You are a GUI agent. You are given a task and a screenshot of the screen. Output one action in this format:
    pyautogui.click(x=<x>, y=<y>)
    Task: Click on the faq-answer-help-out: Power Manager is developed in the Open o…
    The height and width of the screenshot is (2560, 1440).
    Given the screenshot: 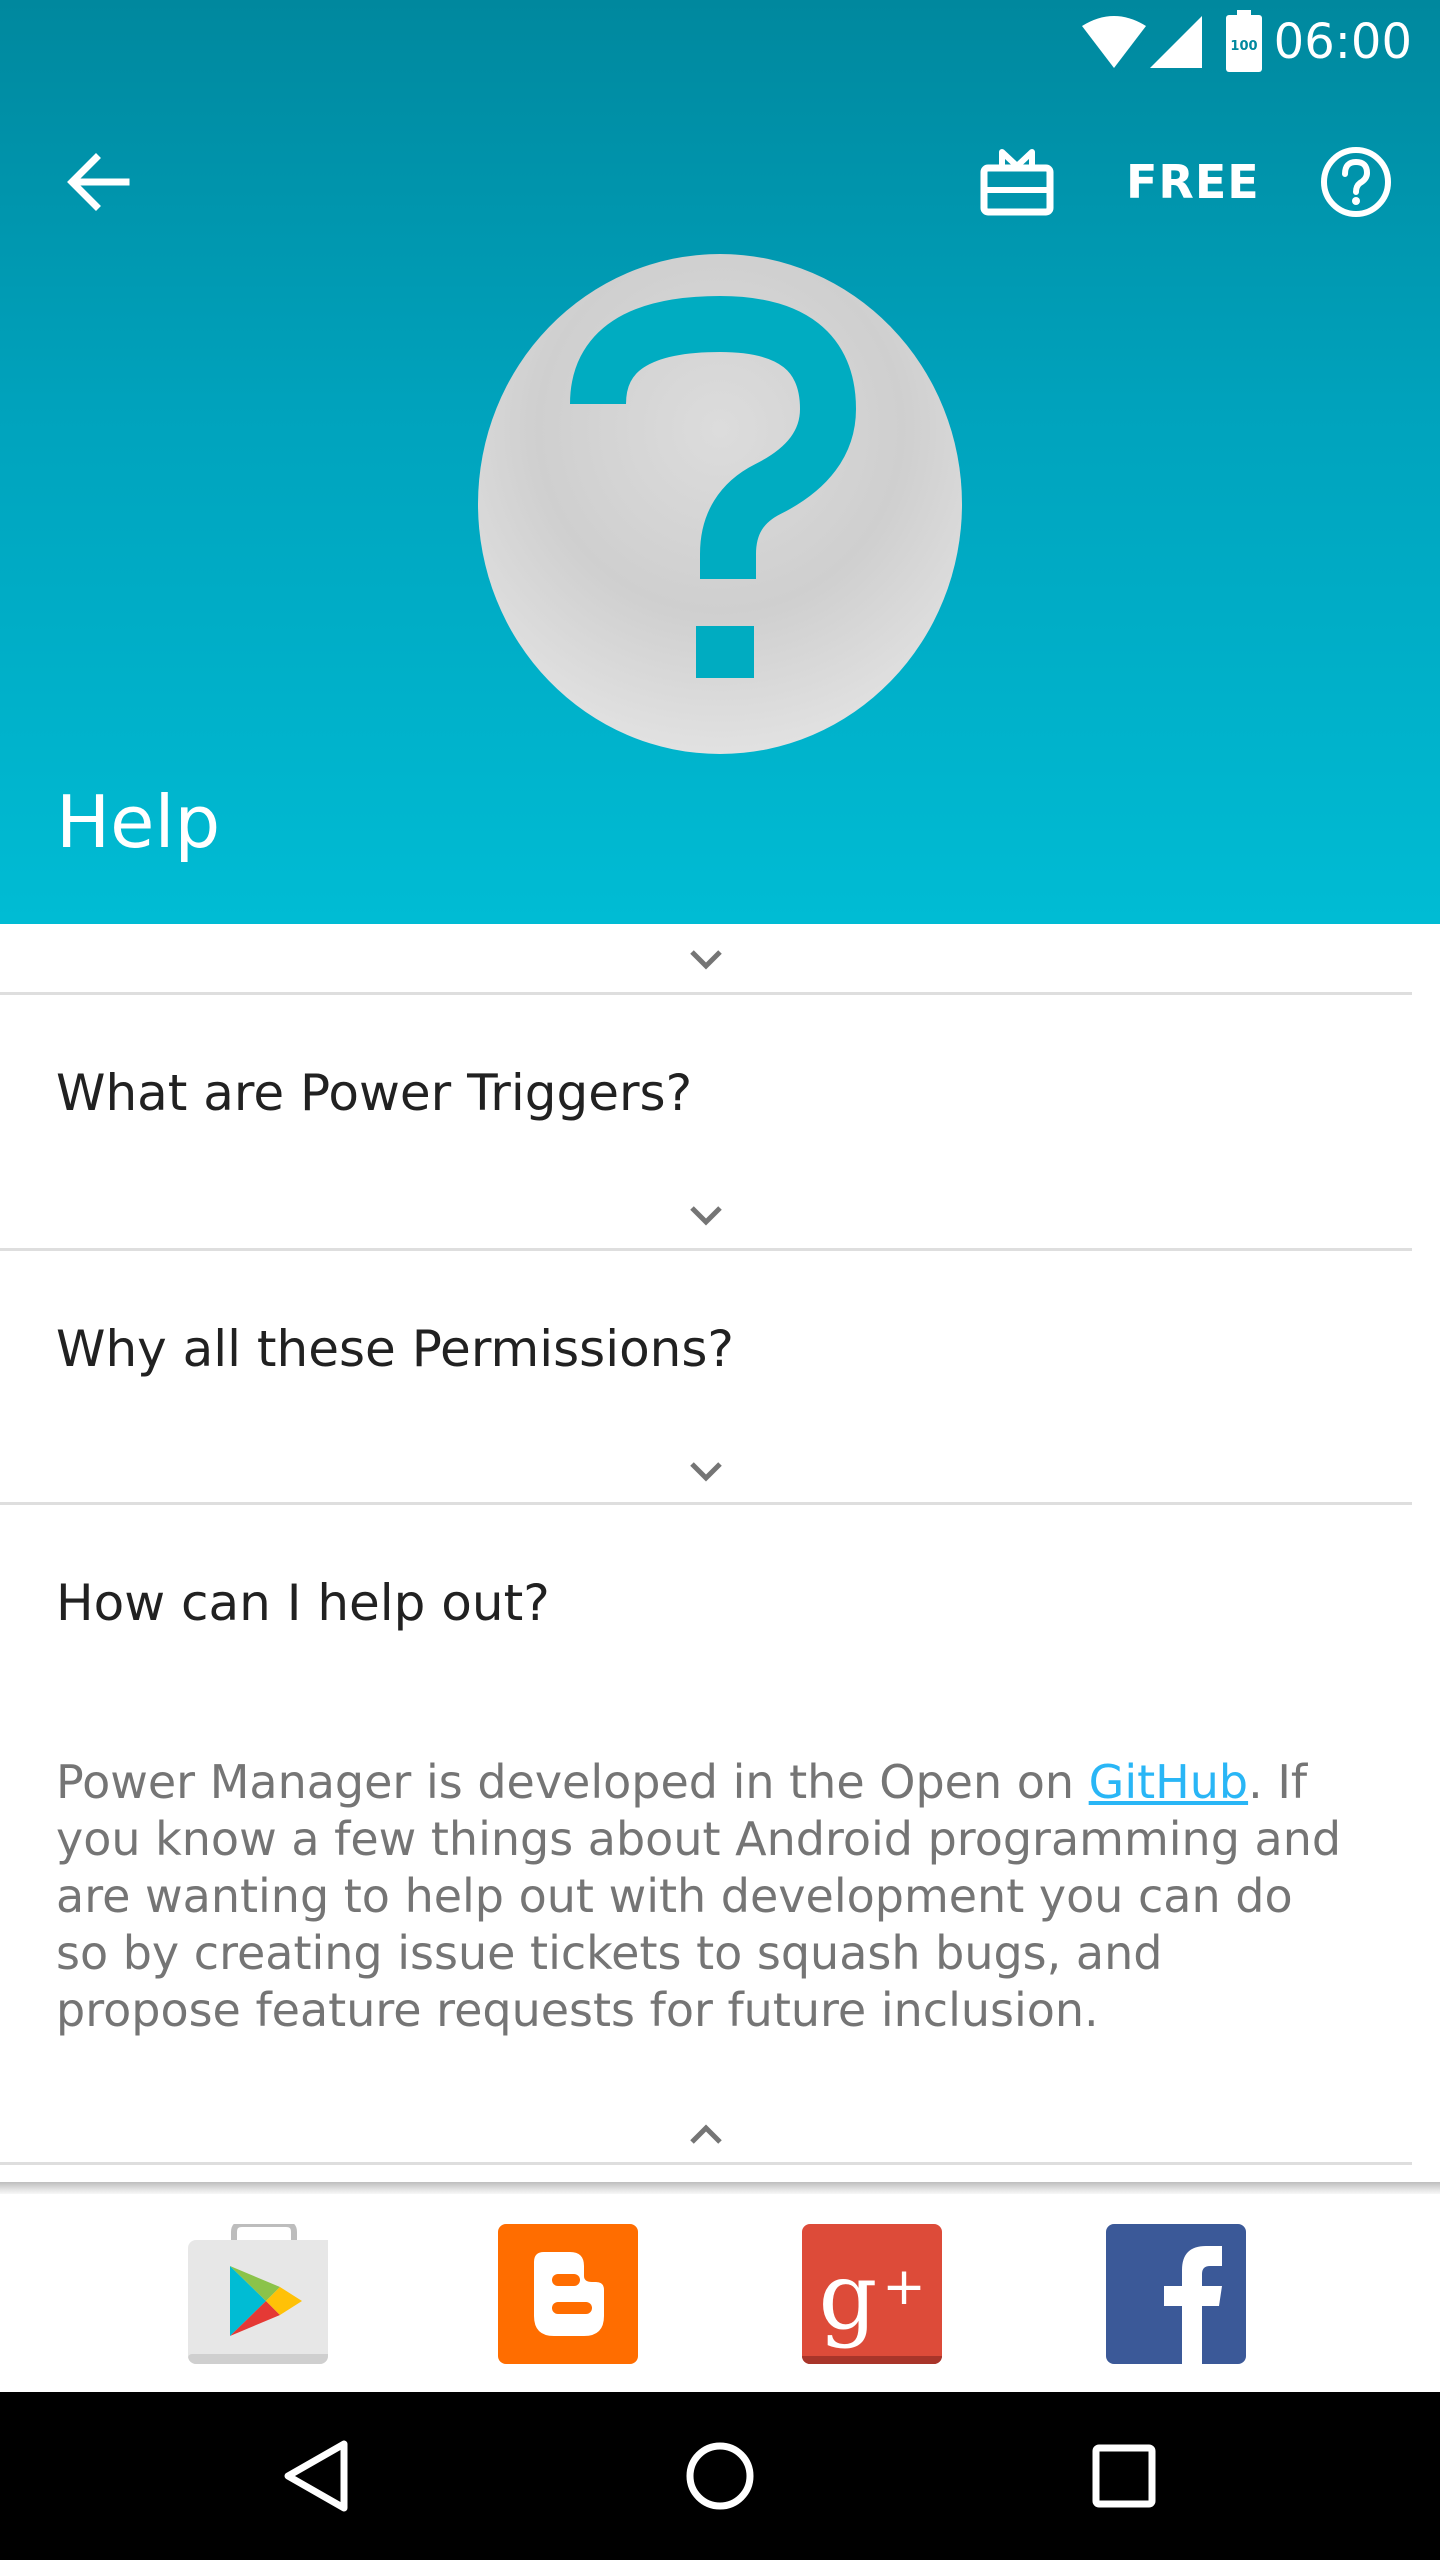 What is the action you would take?
    pyautogui.click(x=706, y=1896)
    